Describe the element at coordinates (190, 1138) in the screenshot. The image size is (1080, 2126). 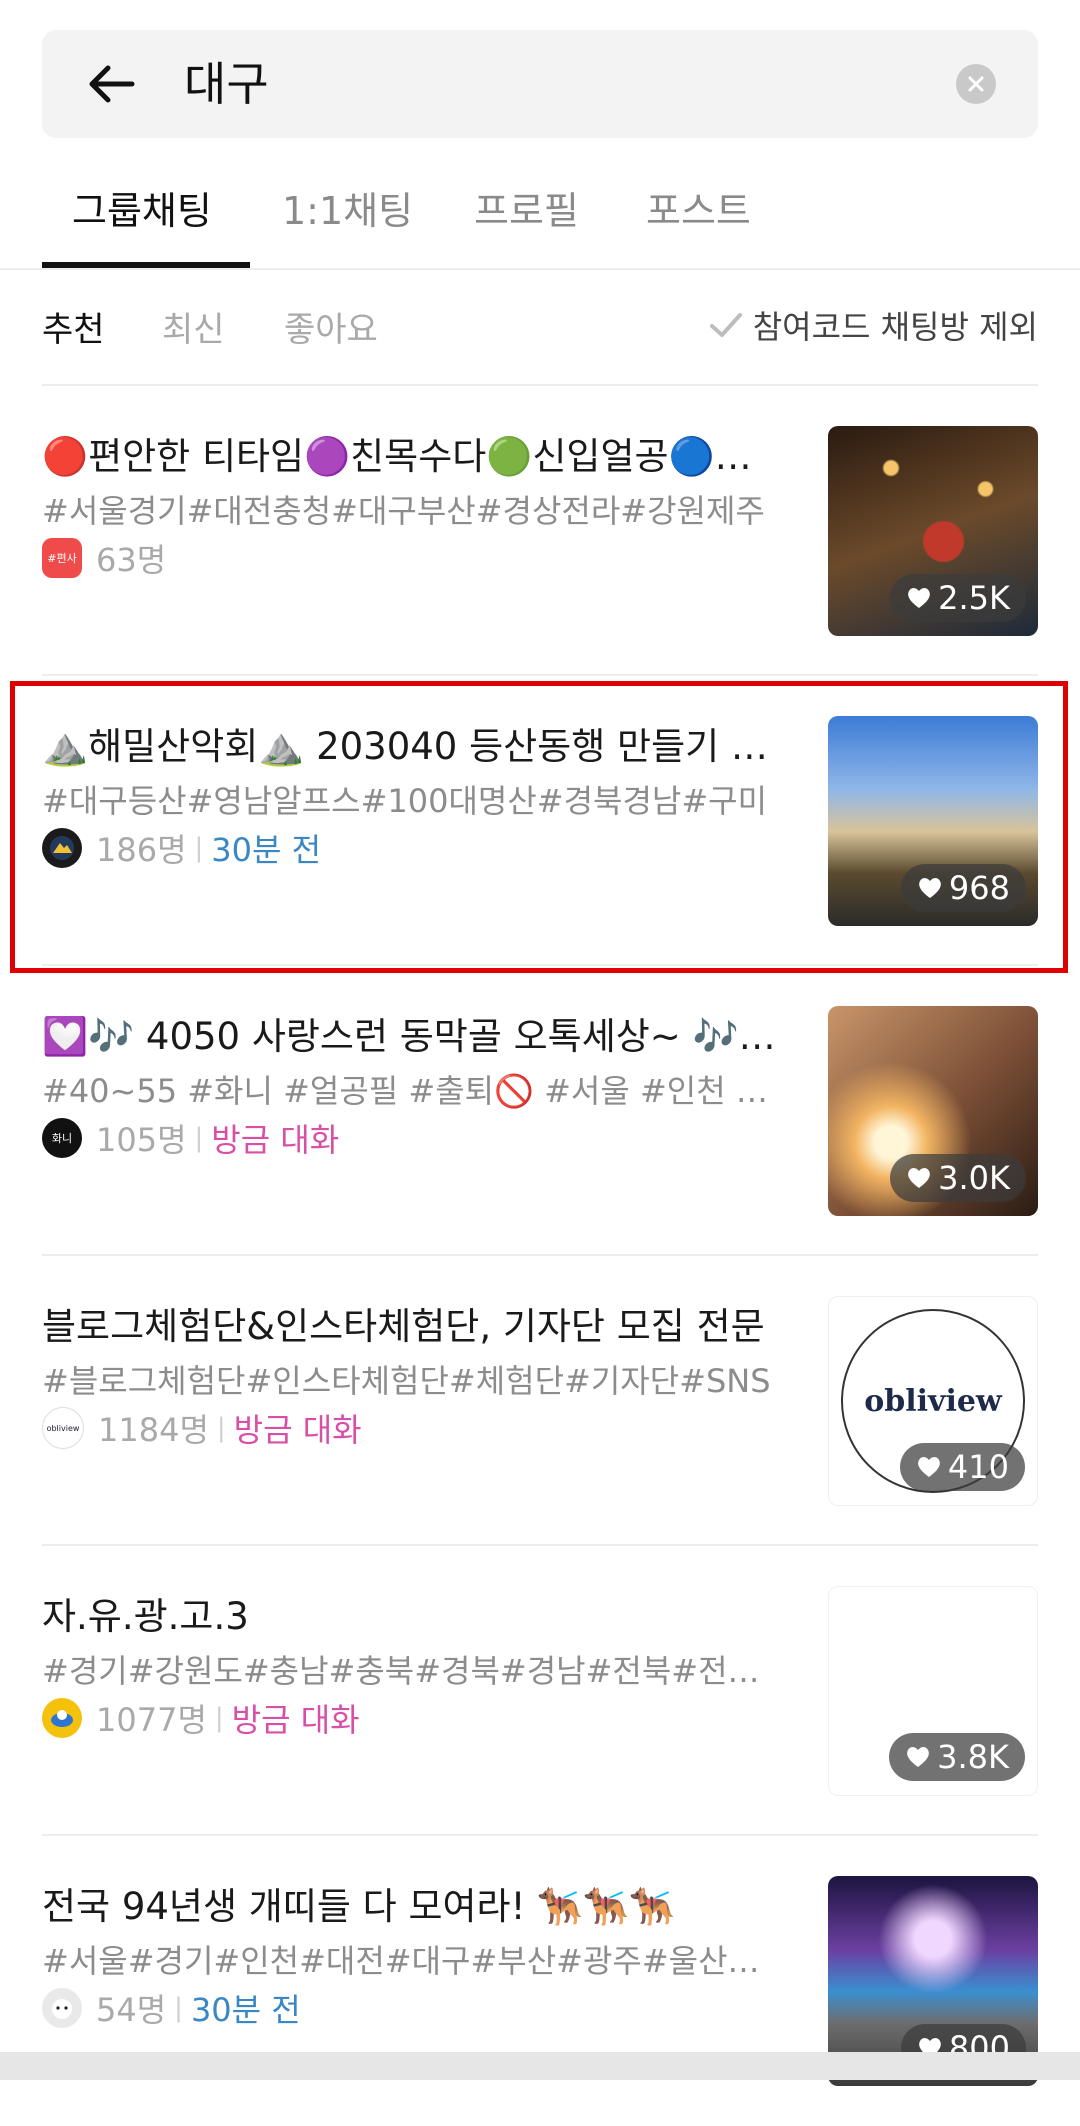
I see `room-meta: 화니 105명 | 방금 대화` at that location.